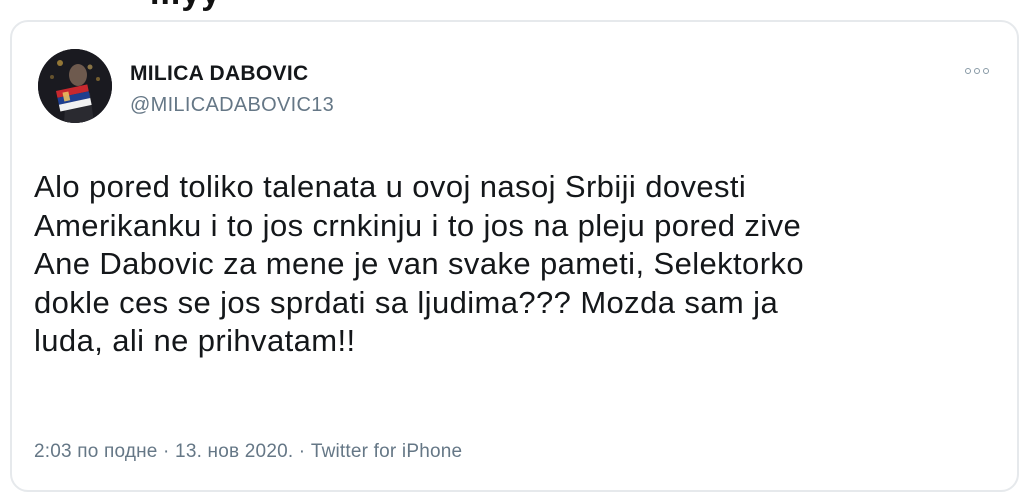  Describe the element at coordinates (185, 6) in the screenshot. I see `cropped-header-text: ...уу` at that location.